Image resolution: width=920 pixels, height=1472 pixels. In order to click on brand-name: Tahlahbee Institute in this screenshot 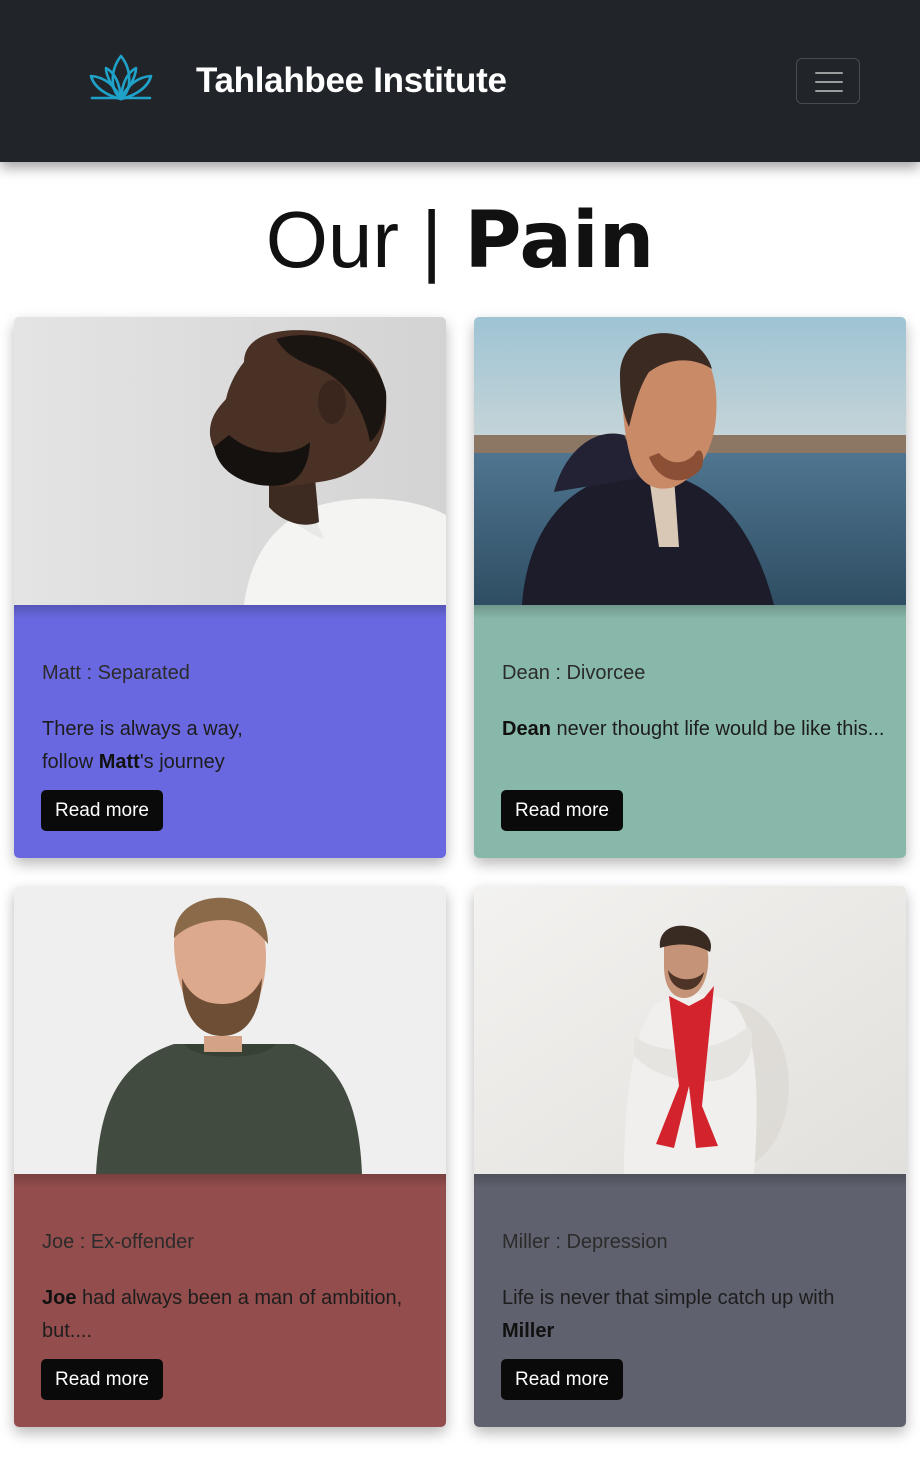, I will do `click(351, 81)`.